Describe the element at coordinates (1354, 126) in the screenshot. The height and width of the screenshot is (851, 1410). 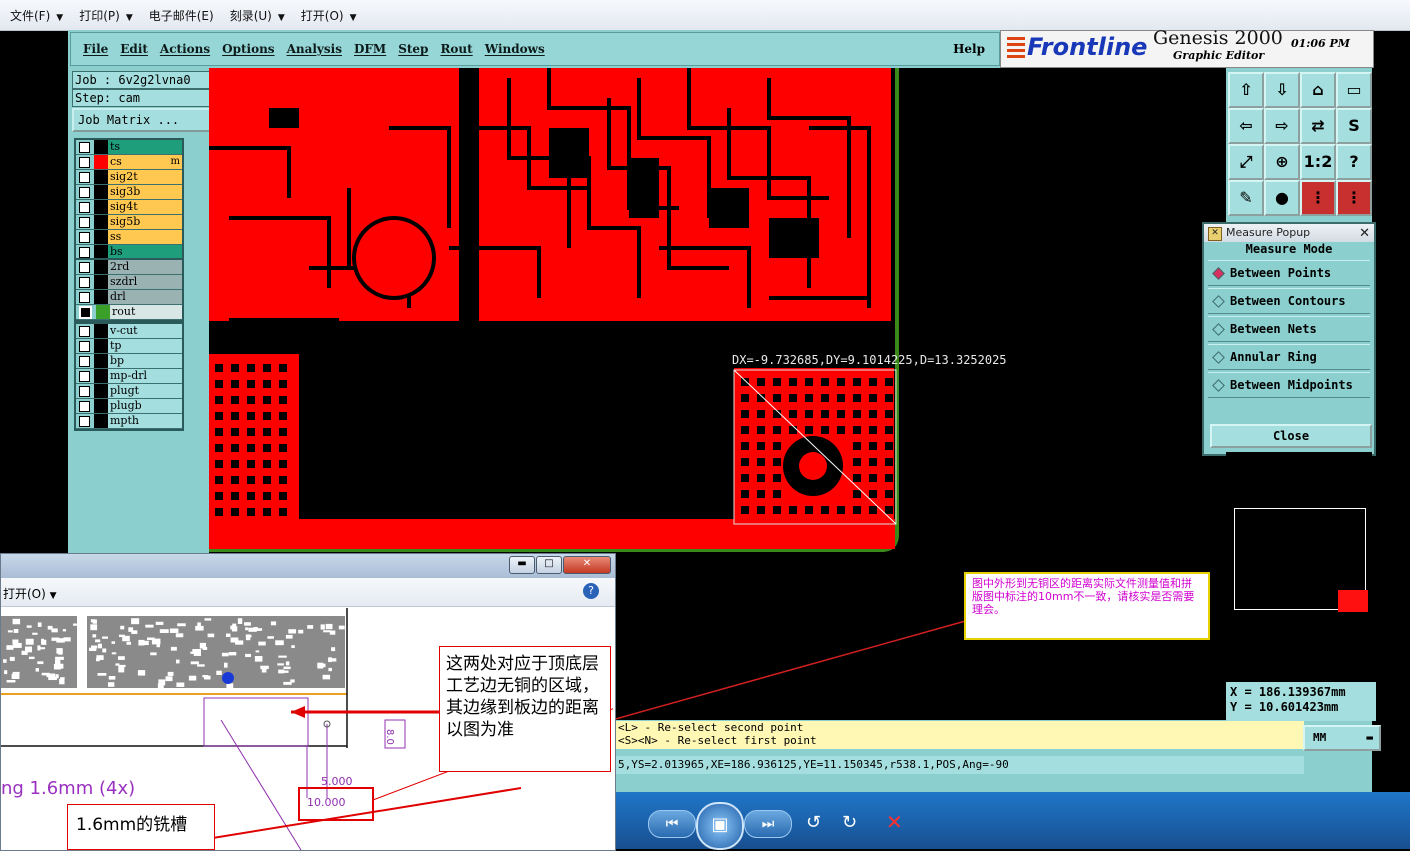
I see `snap-icon: S` at that location.